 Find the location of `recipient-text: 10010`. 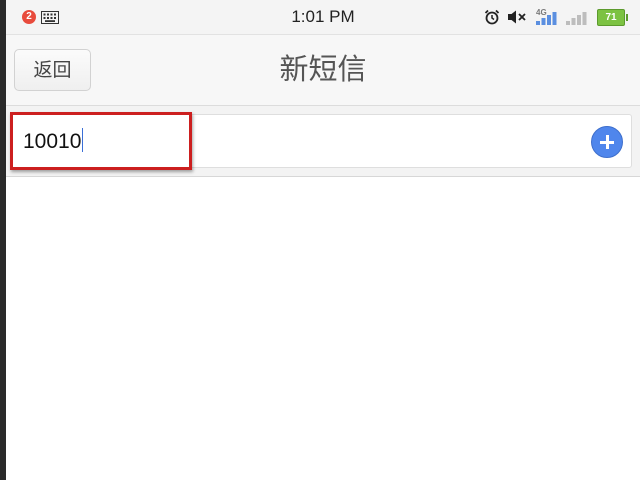

recipient-text: 10010 is located at coordinates (52, 141).